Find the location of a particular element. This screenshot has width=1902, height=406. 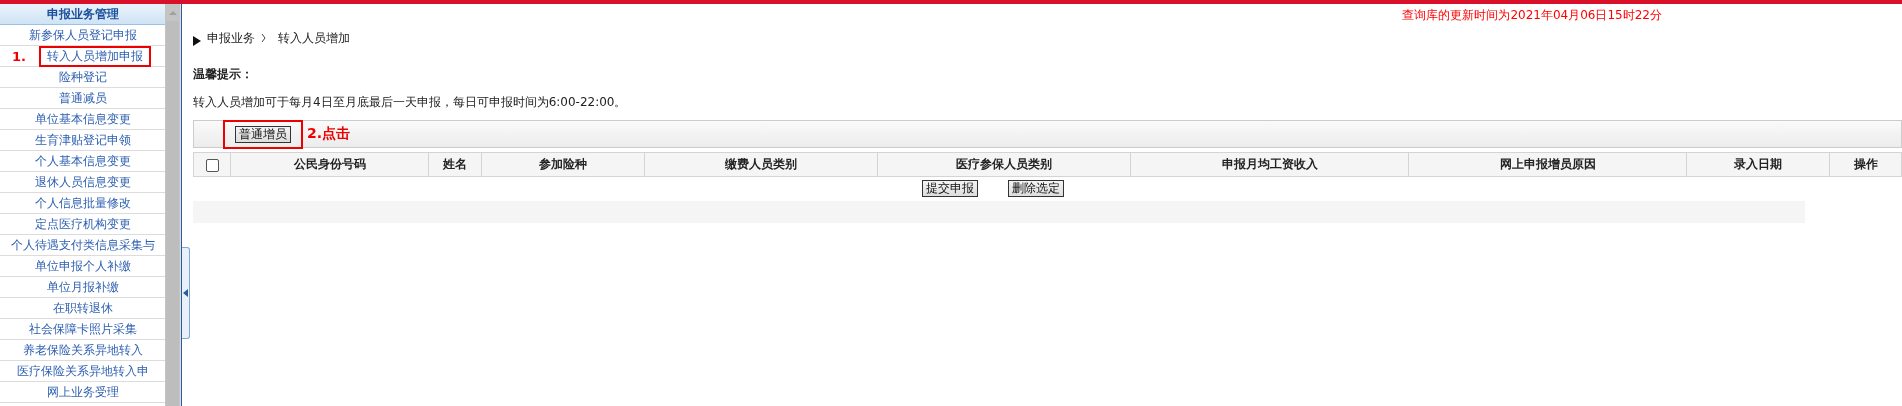

sidebar-item: 网上业务受理 is located at coordinates (82, 392).